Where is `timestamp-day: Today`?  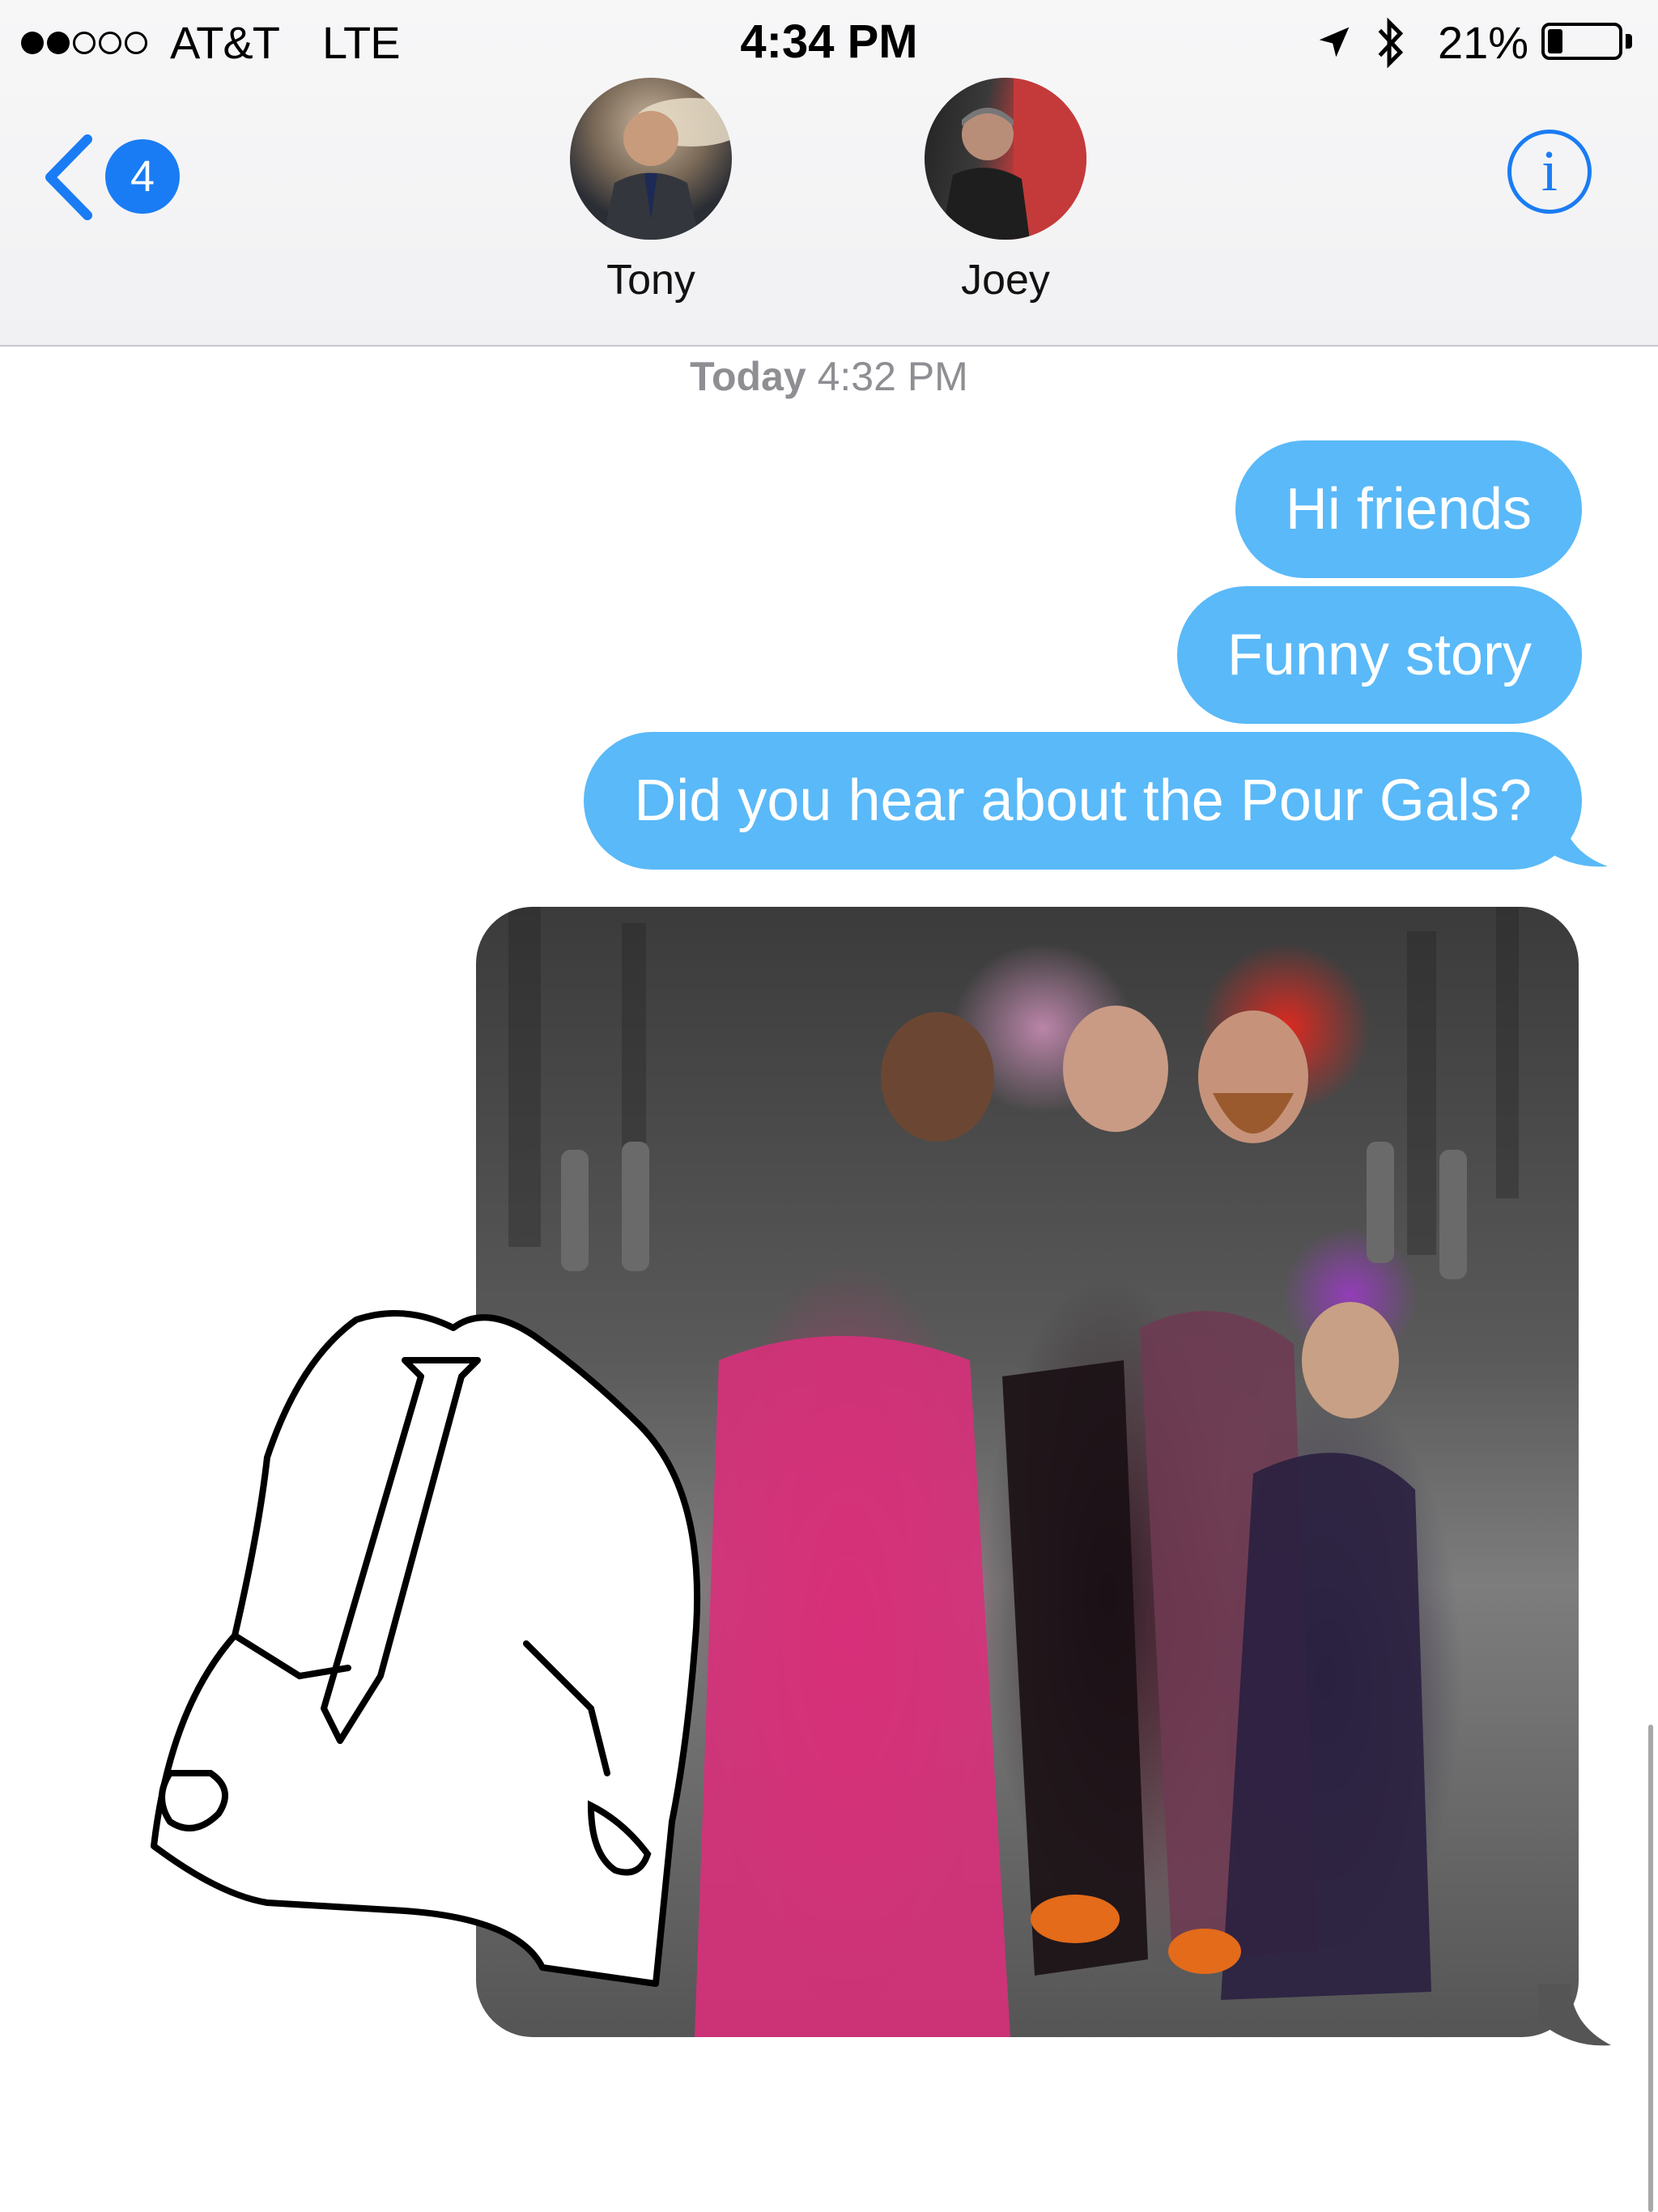 timestamp-day: Today is located at coordinates (748, 377).